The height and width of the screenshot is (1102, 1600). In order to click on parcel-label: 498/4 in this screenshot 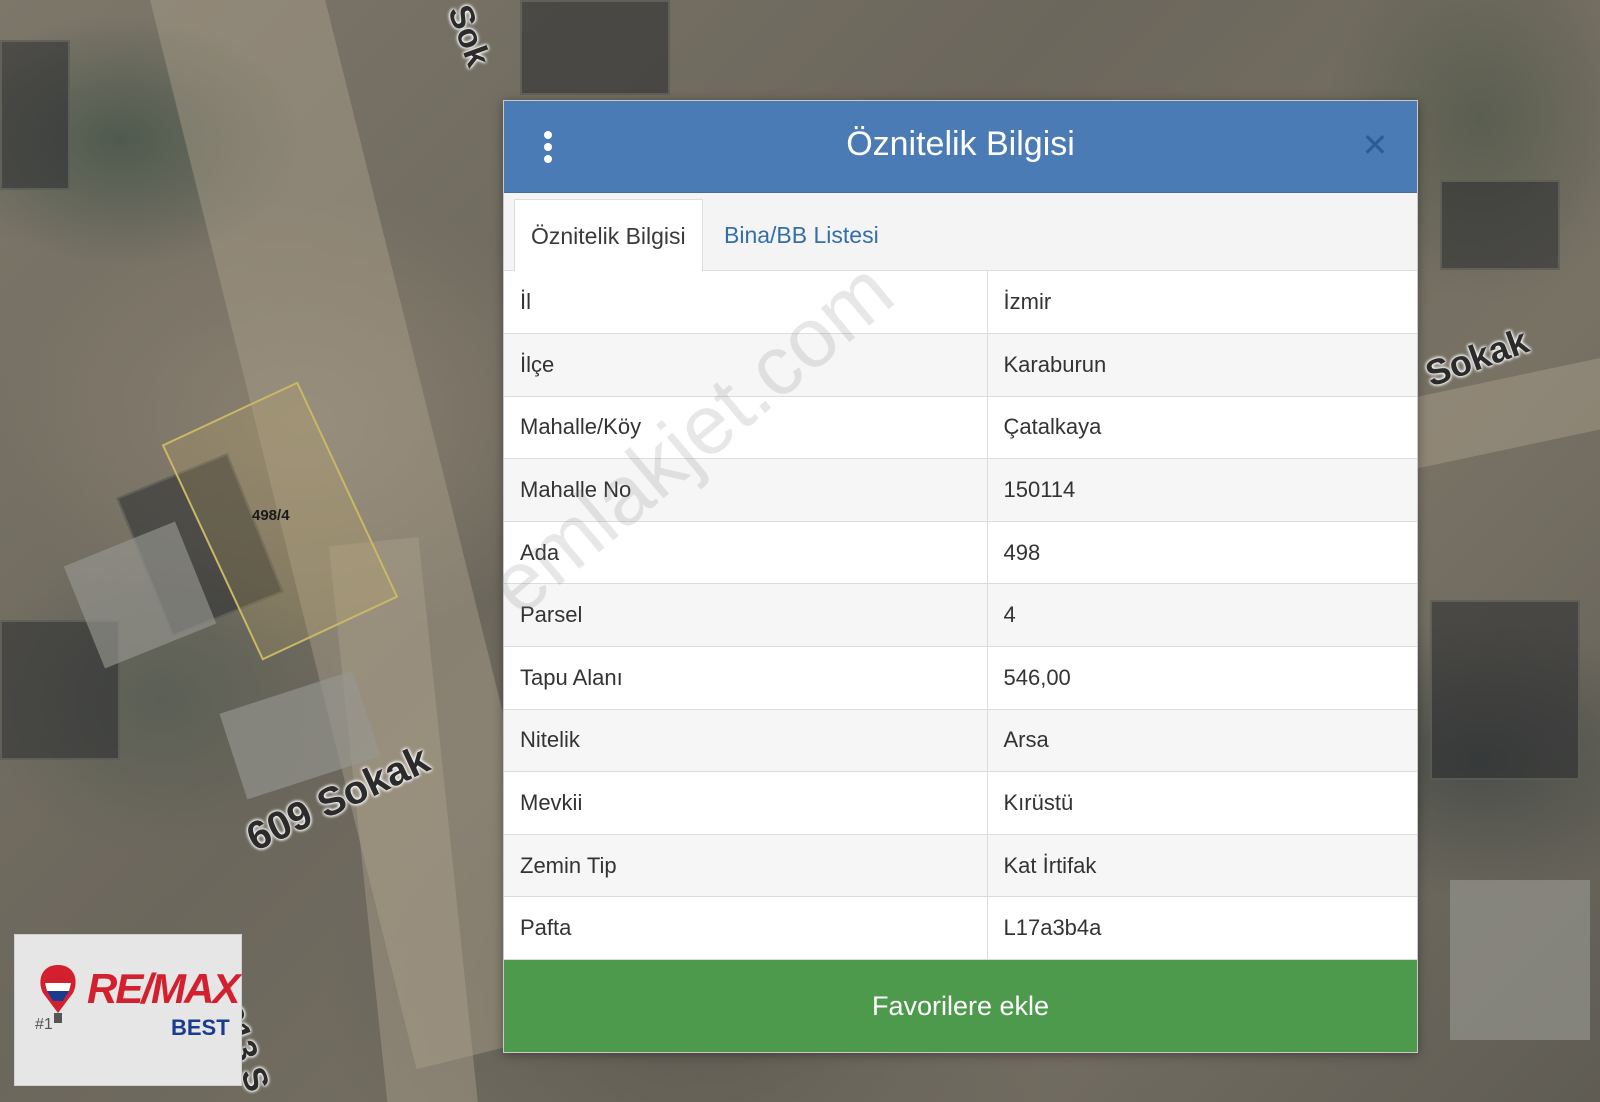, I will do `click(271, 515)`.